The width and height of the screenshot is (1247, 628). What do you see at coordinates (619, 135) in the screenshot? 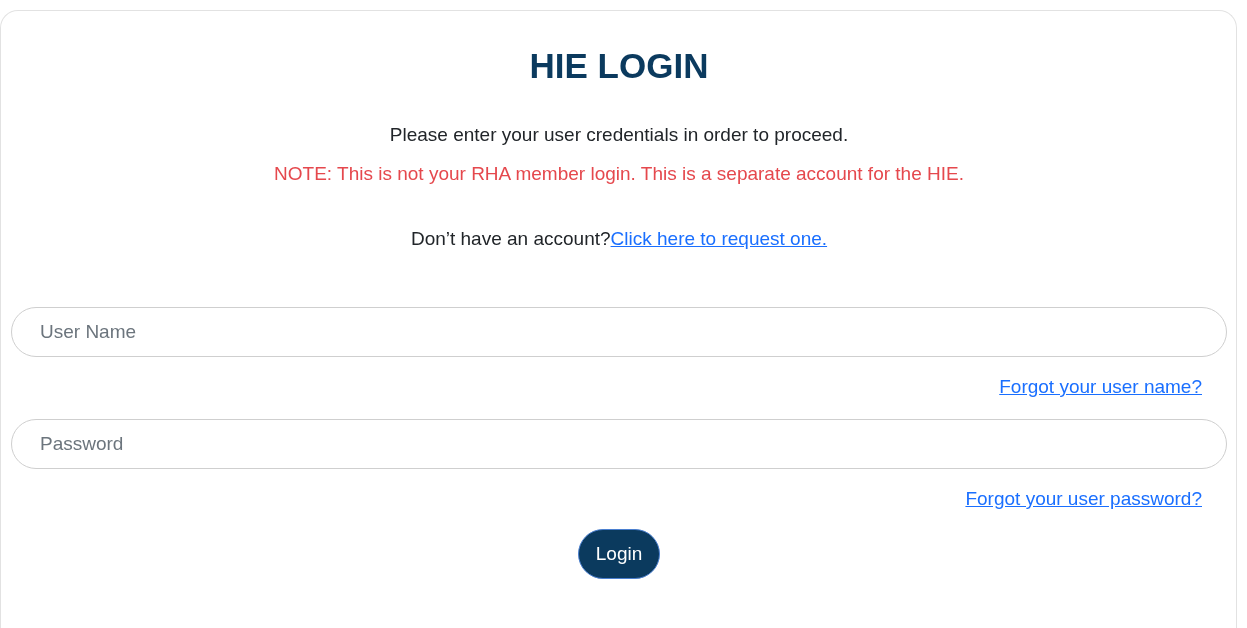
I see `instructions-text: Please enter your user credentials in order to proceed.` at bounding box center [619, 135].